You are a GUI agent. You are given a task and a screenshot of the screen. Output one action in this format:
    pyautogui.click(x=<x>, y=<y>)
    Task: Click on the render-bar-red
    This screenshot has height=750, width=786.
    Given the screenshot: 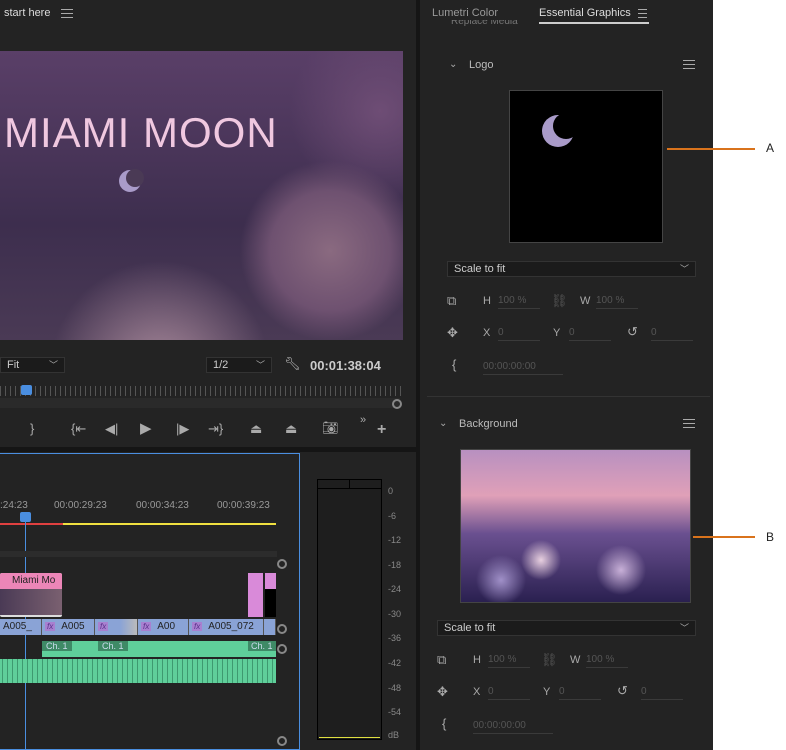 What is the action you would take?
    pyautogui.click(x=31, y=524)
    